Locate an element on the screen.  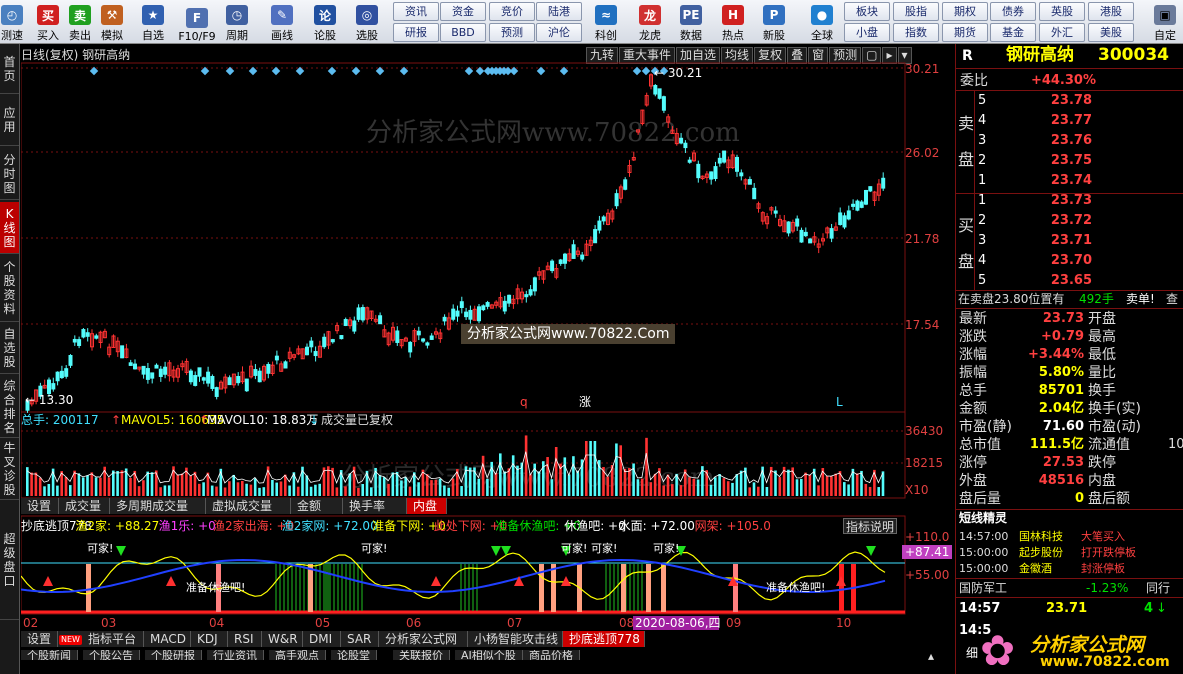
info-tab: AI相似个股 is located at coordinates (489, 655).